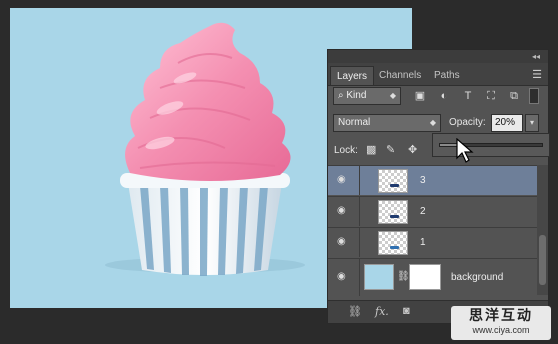 The width and height of the screenshot is (558, 344). What do you see at coordinates (371, 149) in the screenshot?
I see `lock-transparent-pixels-icon: ▩` at bounding box center [371, 149].